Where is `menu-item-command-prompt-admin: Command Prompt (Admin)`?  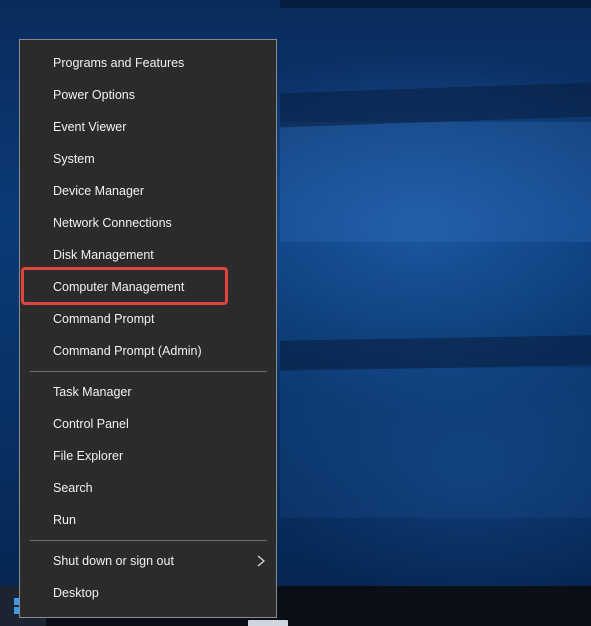
menu-item-command-prompt-admin: Command Prompt (Admin) is located at coordinates (148, 351).